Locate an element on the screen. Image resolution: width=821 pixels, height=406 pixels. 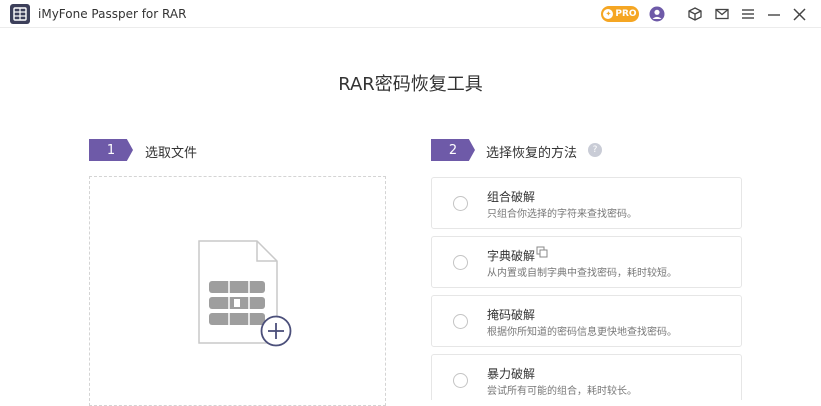
mail-icon is located at coordinates (722, 14).